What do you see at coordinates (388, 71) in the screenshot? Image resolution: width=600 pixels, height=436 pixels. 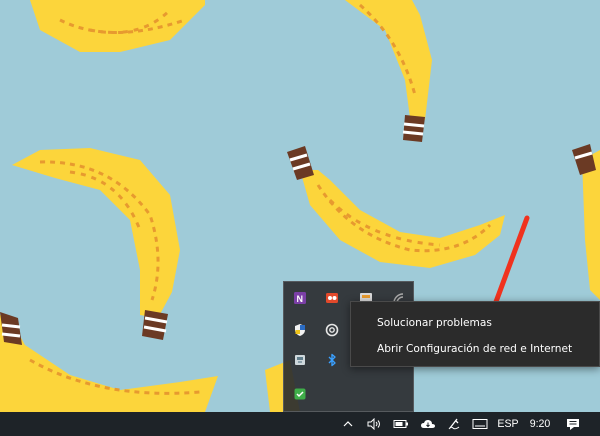 I see `banana-top-right` at bounding box center [388, 71].